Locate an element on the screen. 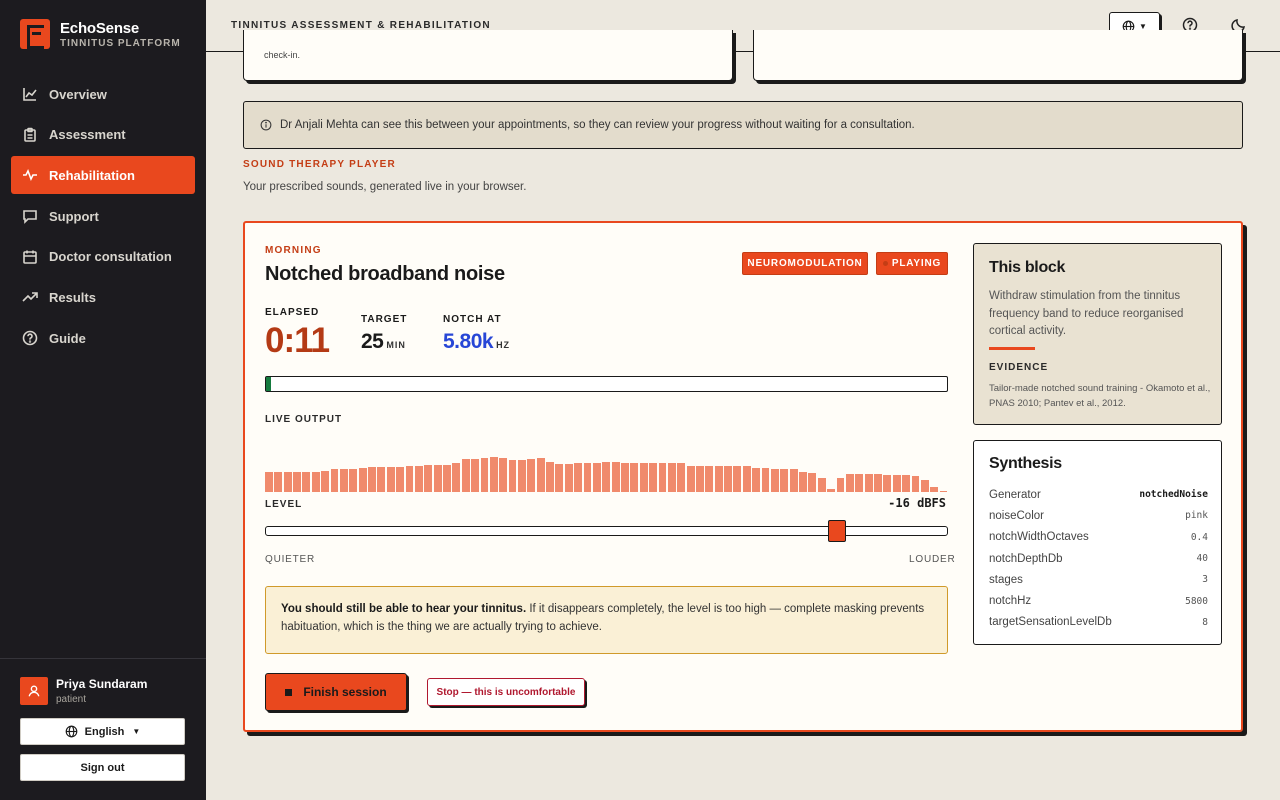 Image resolution: width=1280 pixels, height=800 pixels. sidebar-item-label: Guide is located at coordinates (67, 338).